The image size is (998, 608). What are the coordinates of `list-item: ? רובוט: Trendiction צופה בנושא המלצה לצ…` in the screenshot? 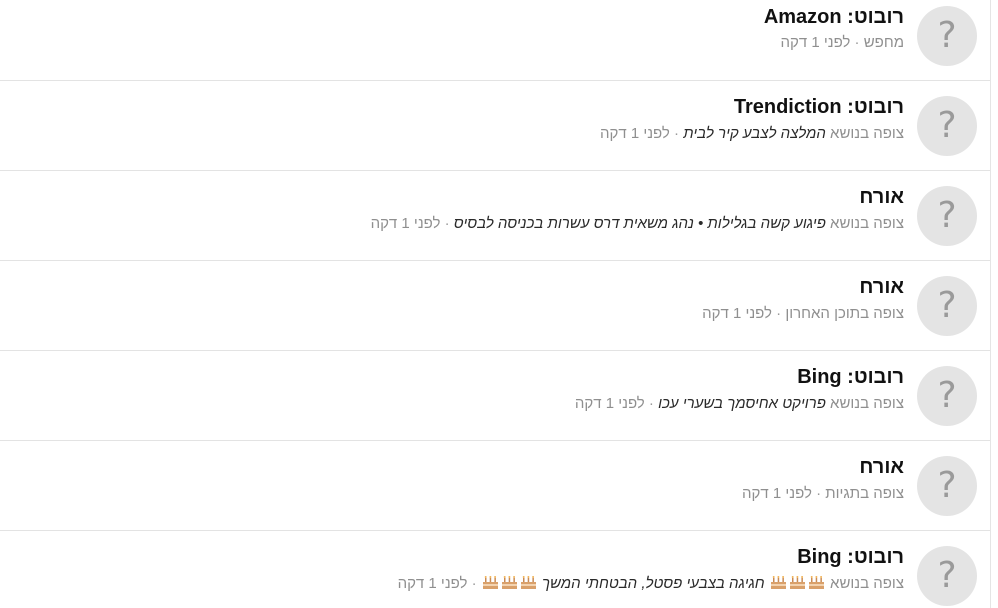 It's located at (495, 126).